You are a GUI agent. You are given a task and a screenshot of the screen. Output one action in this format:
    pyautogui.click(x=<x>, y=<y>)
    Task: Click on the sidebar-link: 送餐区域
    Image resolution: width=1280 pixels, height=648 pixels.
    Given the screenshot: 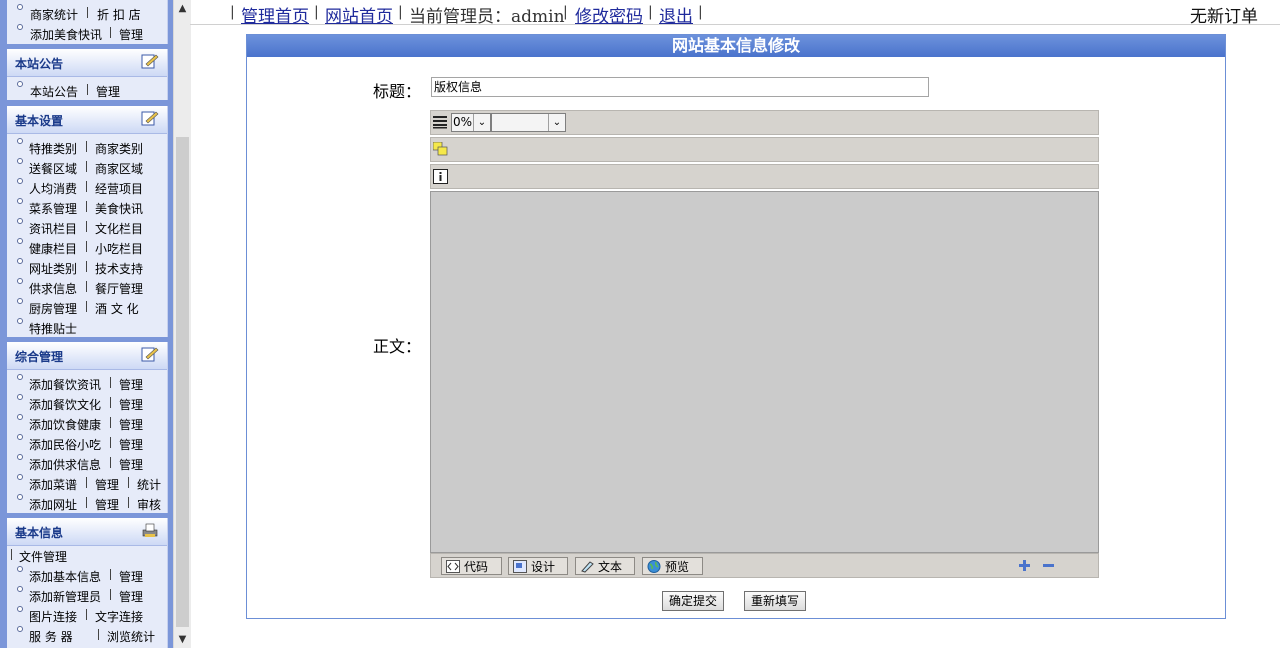 What is the action you would take?
    pyautogui.click(x=53, y=168)
    